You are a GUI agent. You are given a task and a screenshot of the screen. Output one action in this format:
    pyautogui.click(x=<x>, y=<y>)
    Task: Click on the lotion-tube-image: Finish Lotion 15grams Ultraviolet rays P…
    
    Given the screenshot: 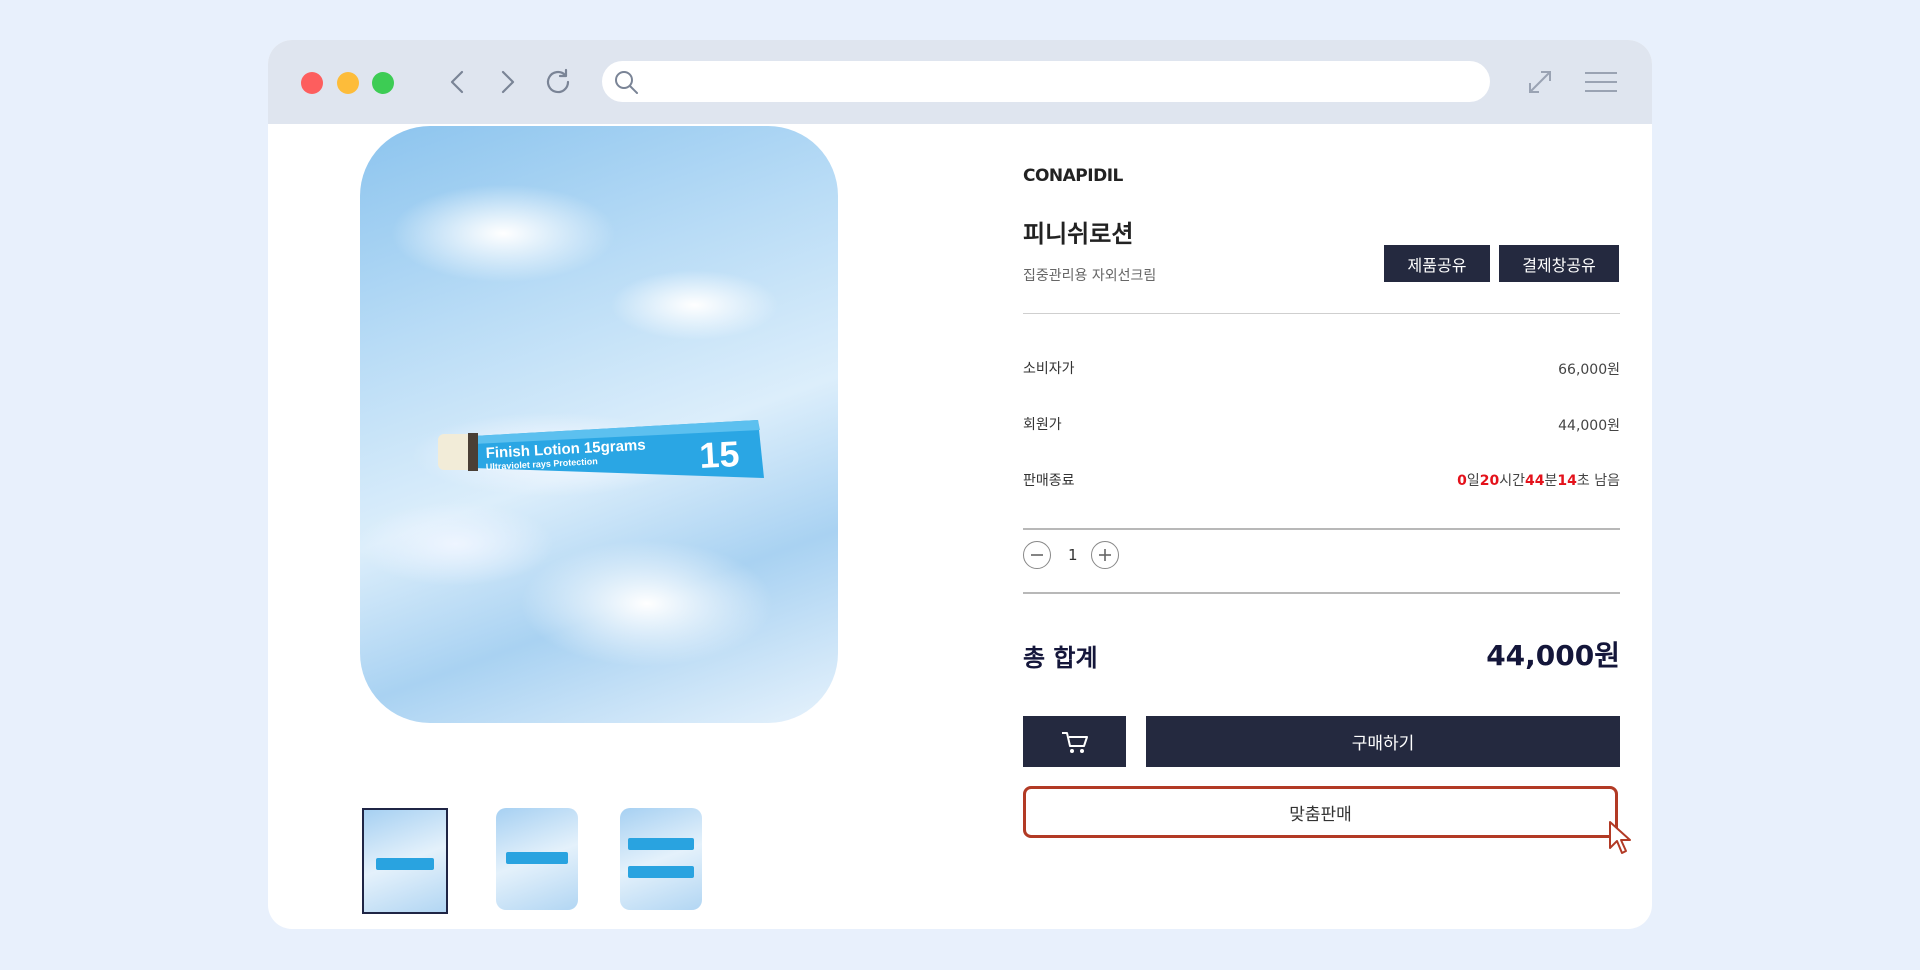 What is the action you would take?
    pyautogui.click(x=601, y=449)
    